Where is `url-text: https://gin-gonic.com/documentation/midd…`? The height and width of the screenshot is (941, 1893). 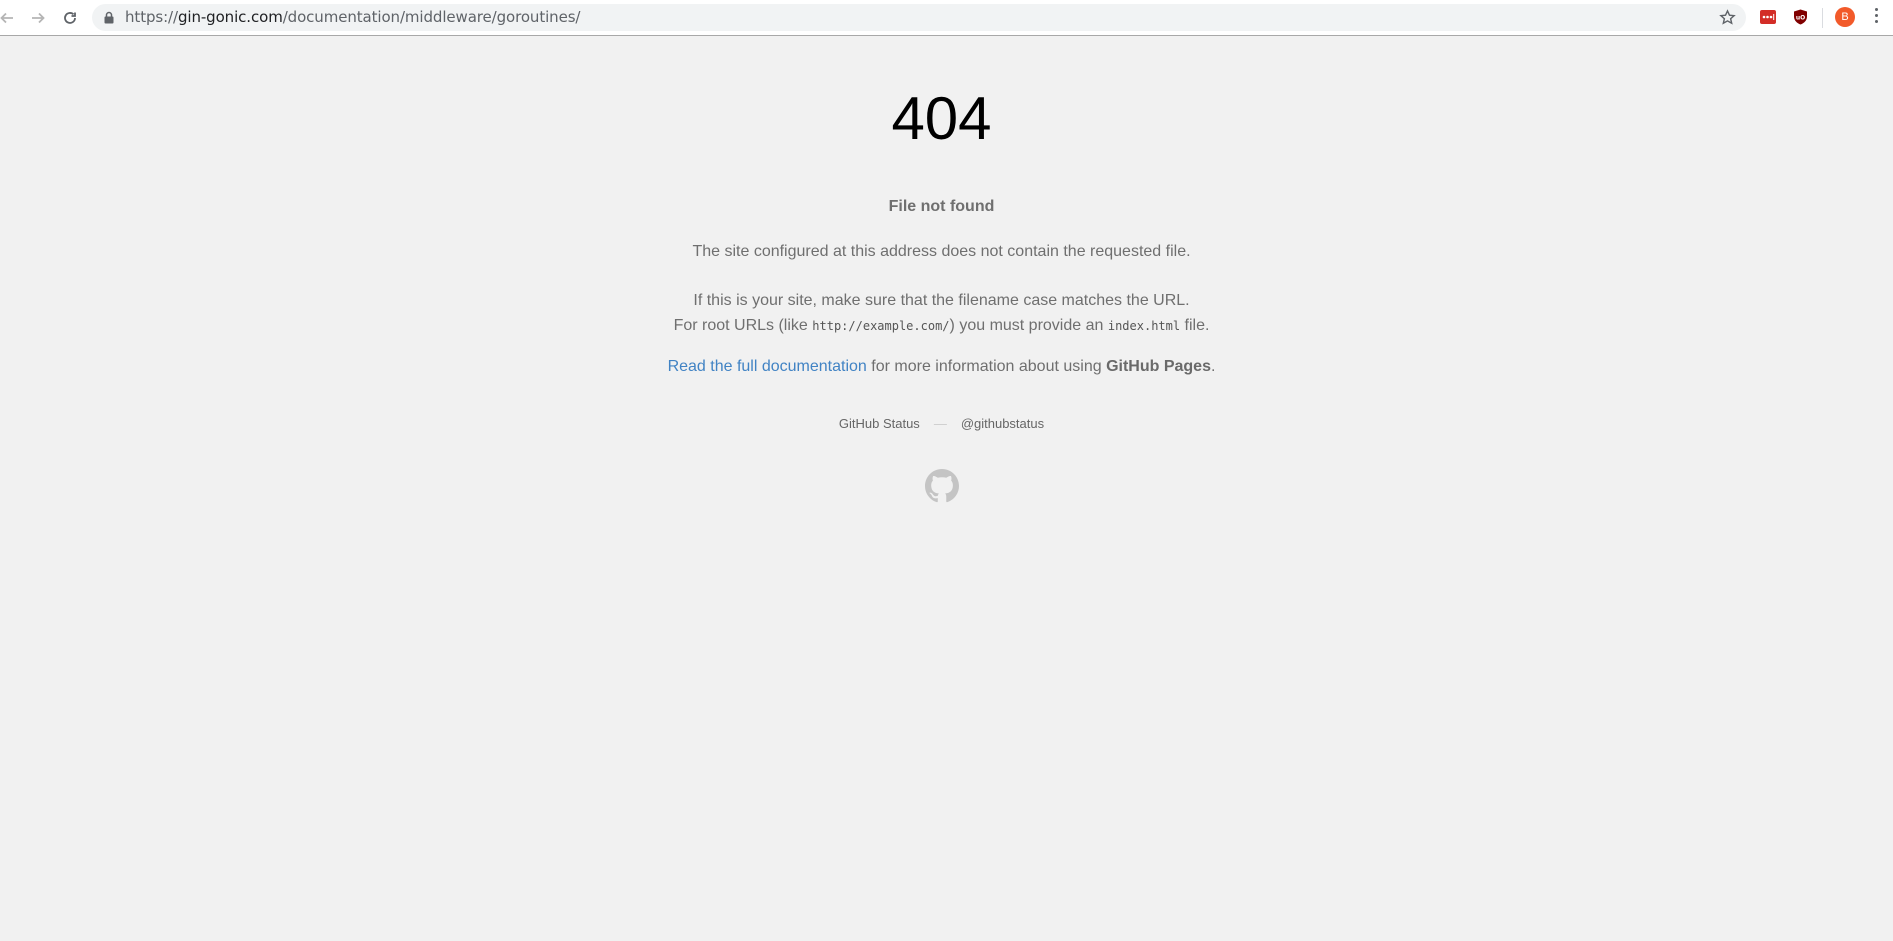
url-text: https://gin-gonic.com/documentation/midd… is located at coordinates (352, 17).